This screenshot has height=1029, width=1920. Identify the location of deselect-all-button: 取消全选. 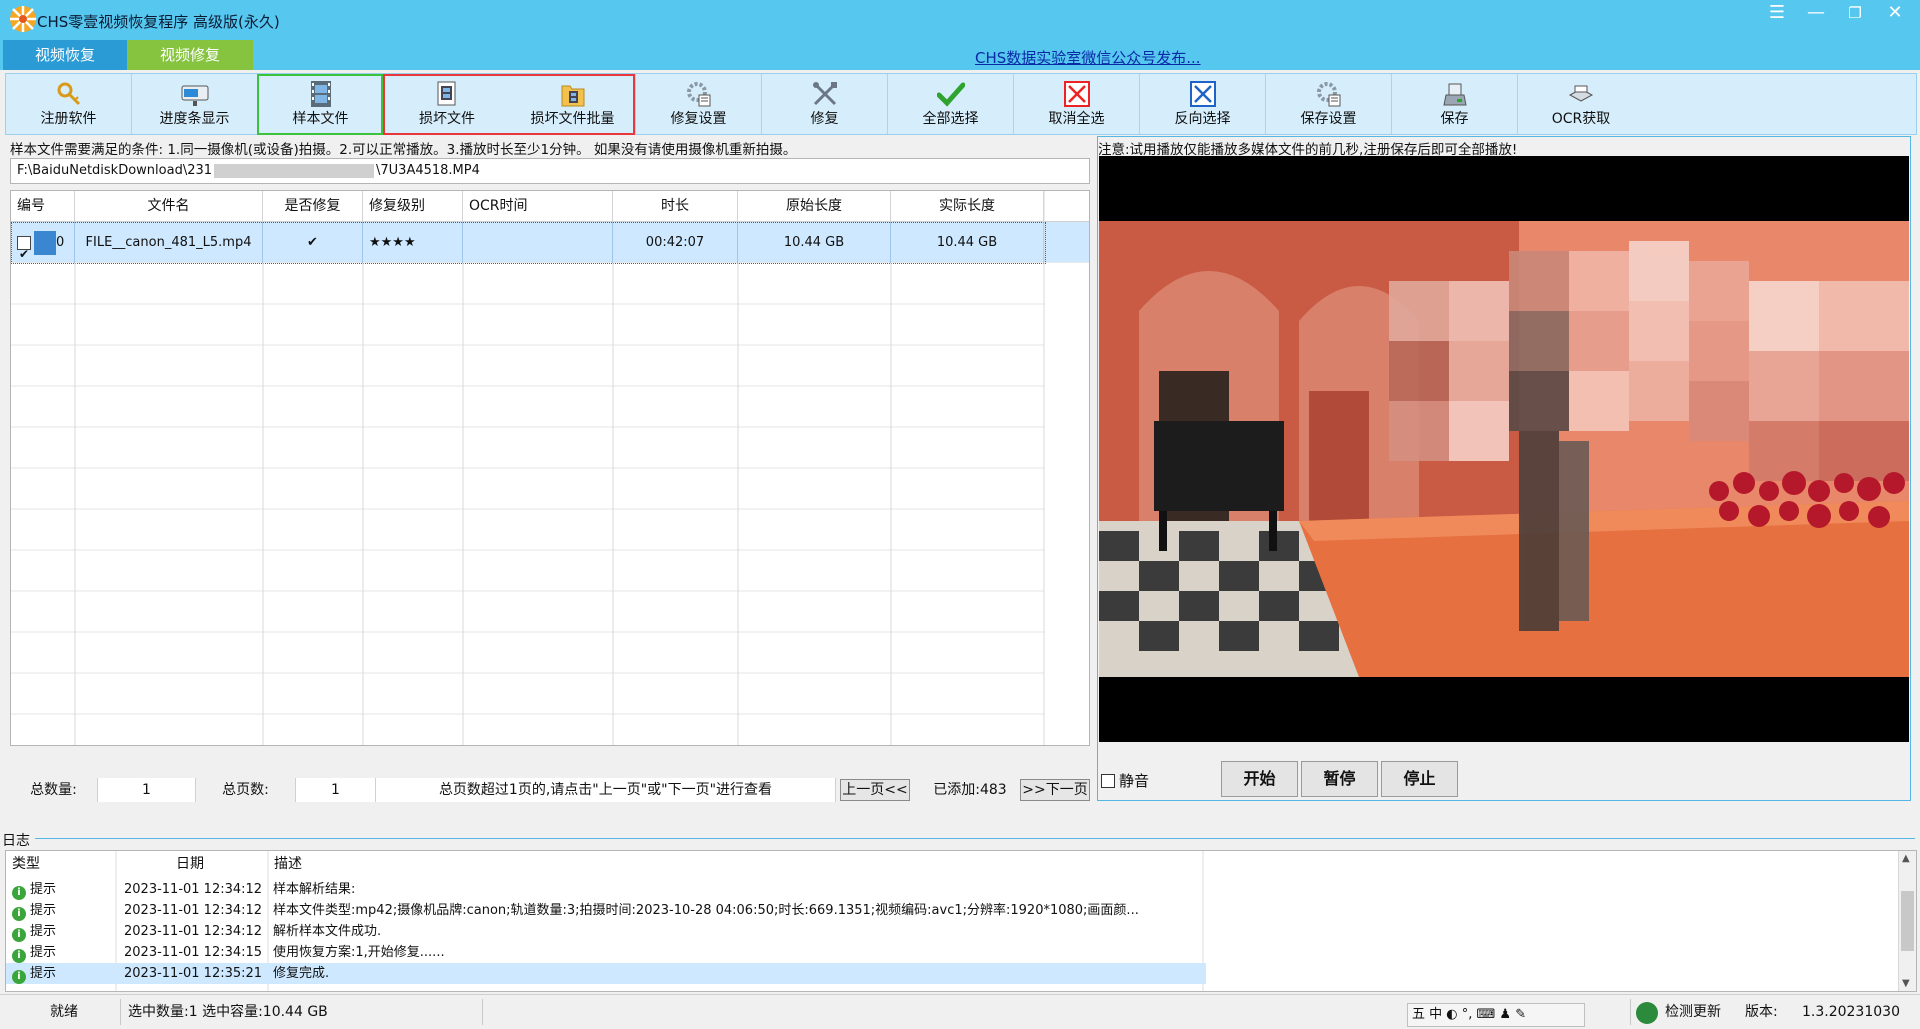
(1077, 104).